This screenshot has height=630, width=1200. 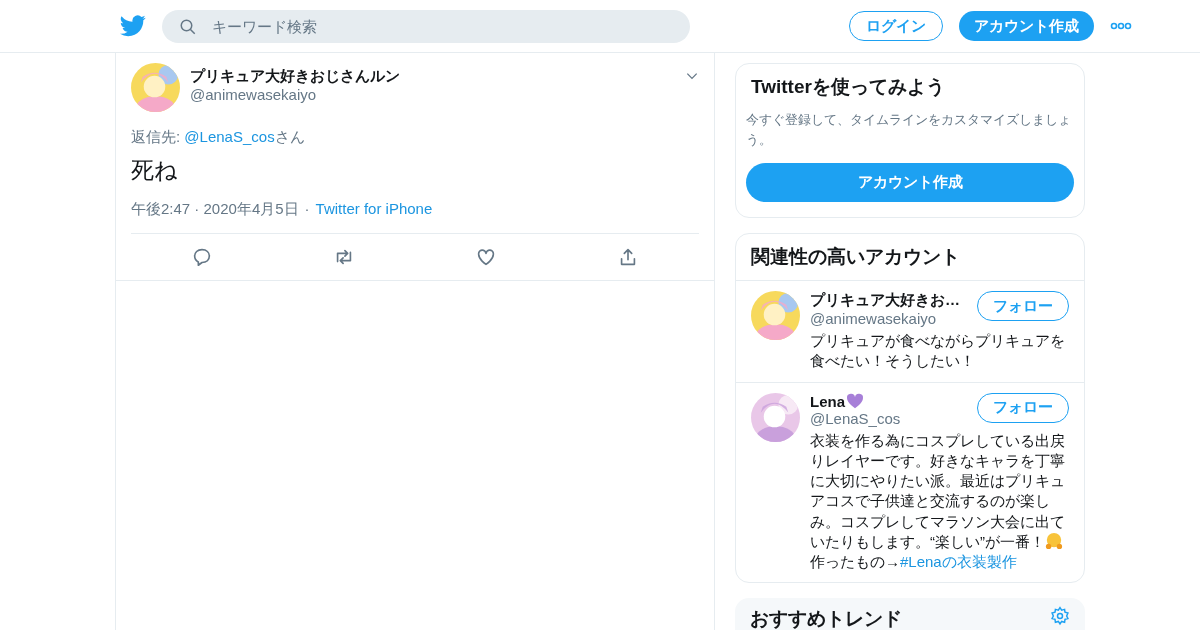 What do you see at coordinates (1121, 26) in the screenshot?
I see `more-icon` at bounding box center [1121, 26].